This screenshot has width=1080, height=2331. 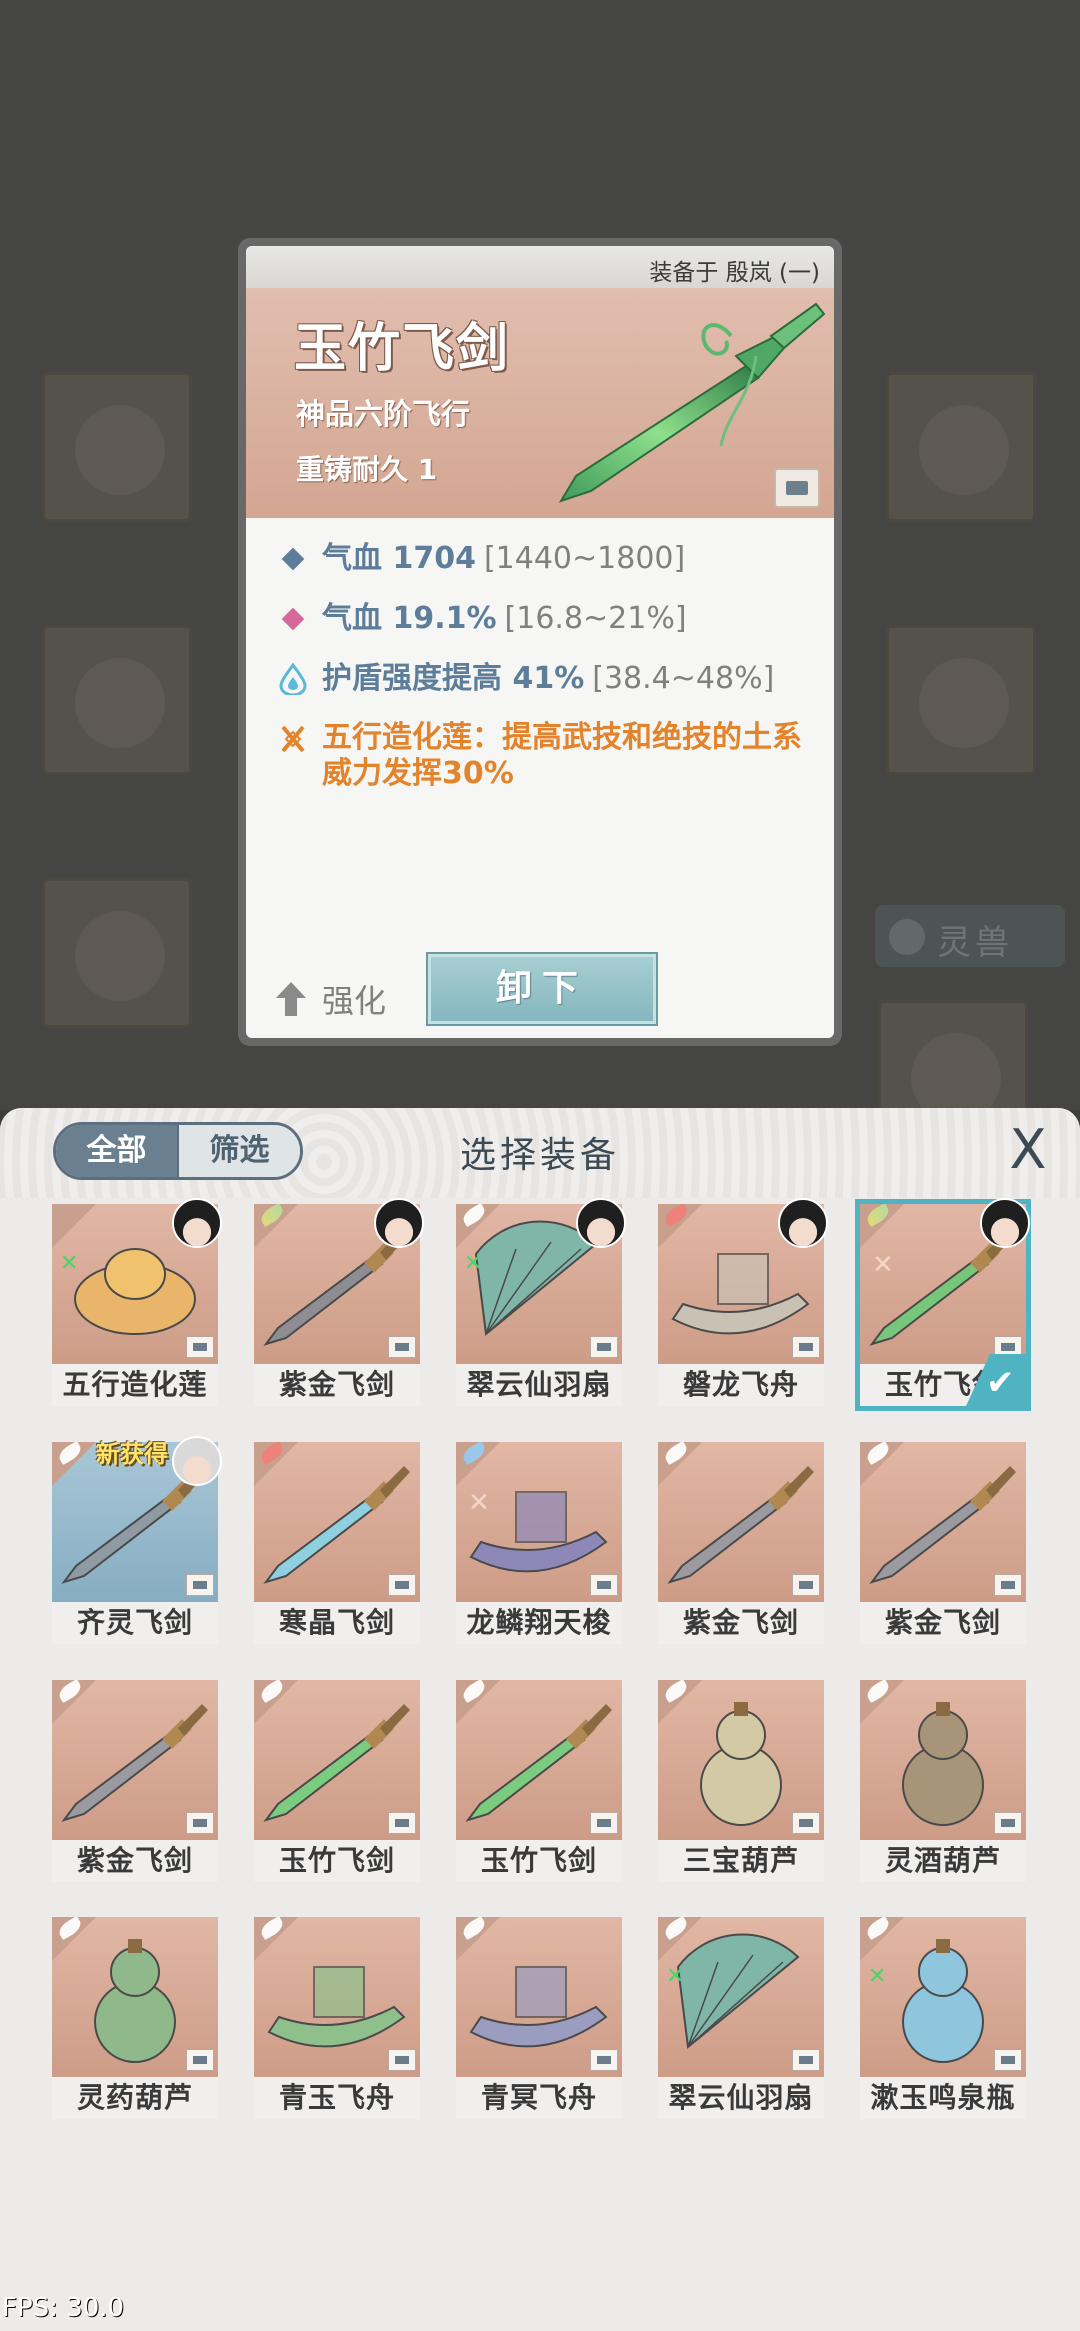 What do you see at coordinates (943, 1304) in the screenshot?
I see `equipment-card: ✕ 玉竹飞剑 ✔` at bounding box center [943, 1304].